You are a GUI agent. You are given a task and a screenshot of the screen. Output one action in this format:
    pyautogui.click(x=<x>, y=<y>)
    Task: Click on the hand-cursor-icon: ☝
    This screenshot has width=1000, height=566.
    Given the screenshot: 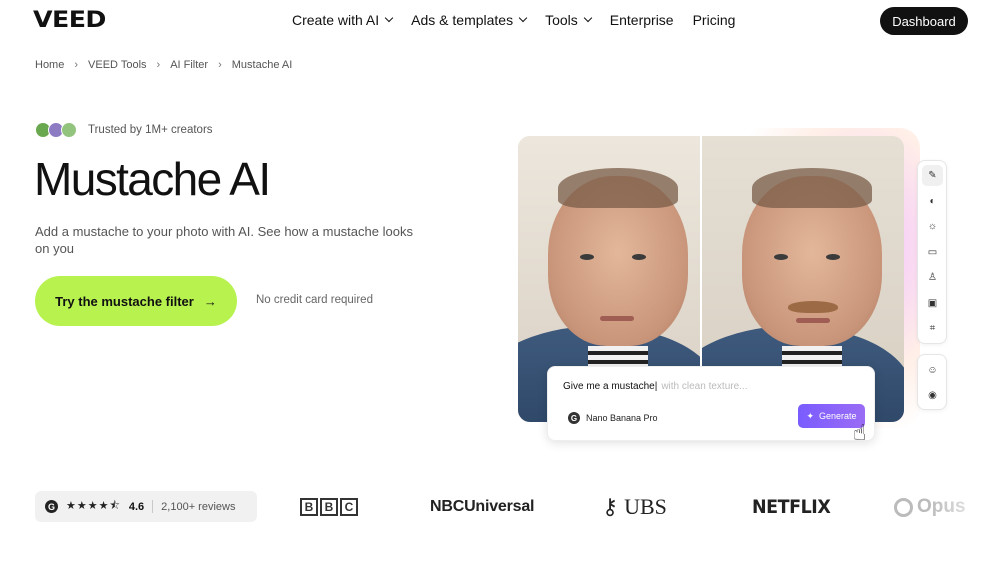 What is the action you would take?
    pyautogui.click(x=860, y=432)
    